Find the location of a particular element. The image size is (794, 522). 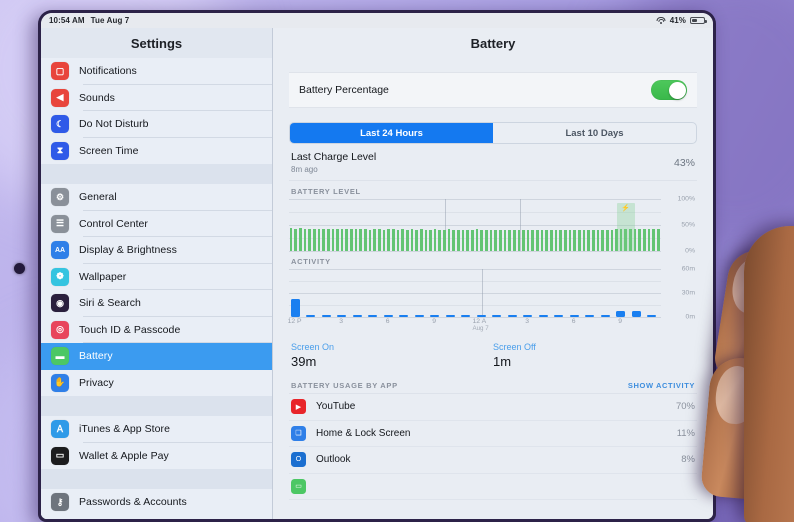

segment-last-24-hours: Last 24 Hours is located at coordinates (391, 133).